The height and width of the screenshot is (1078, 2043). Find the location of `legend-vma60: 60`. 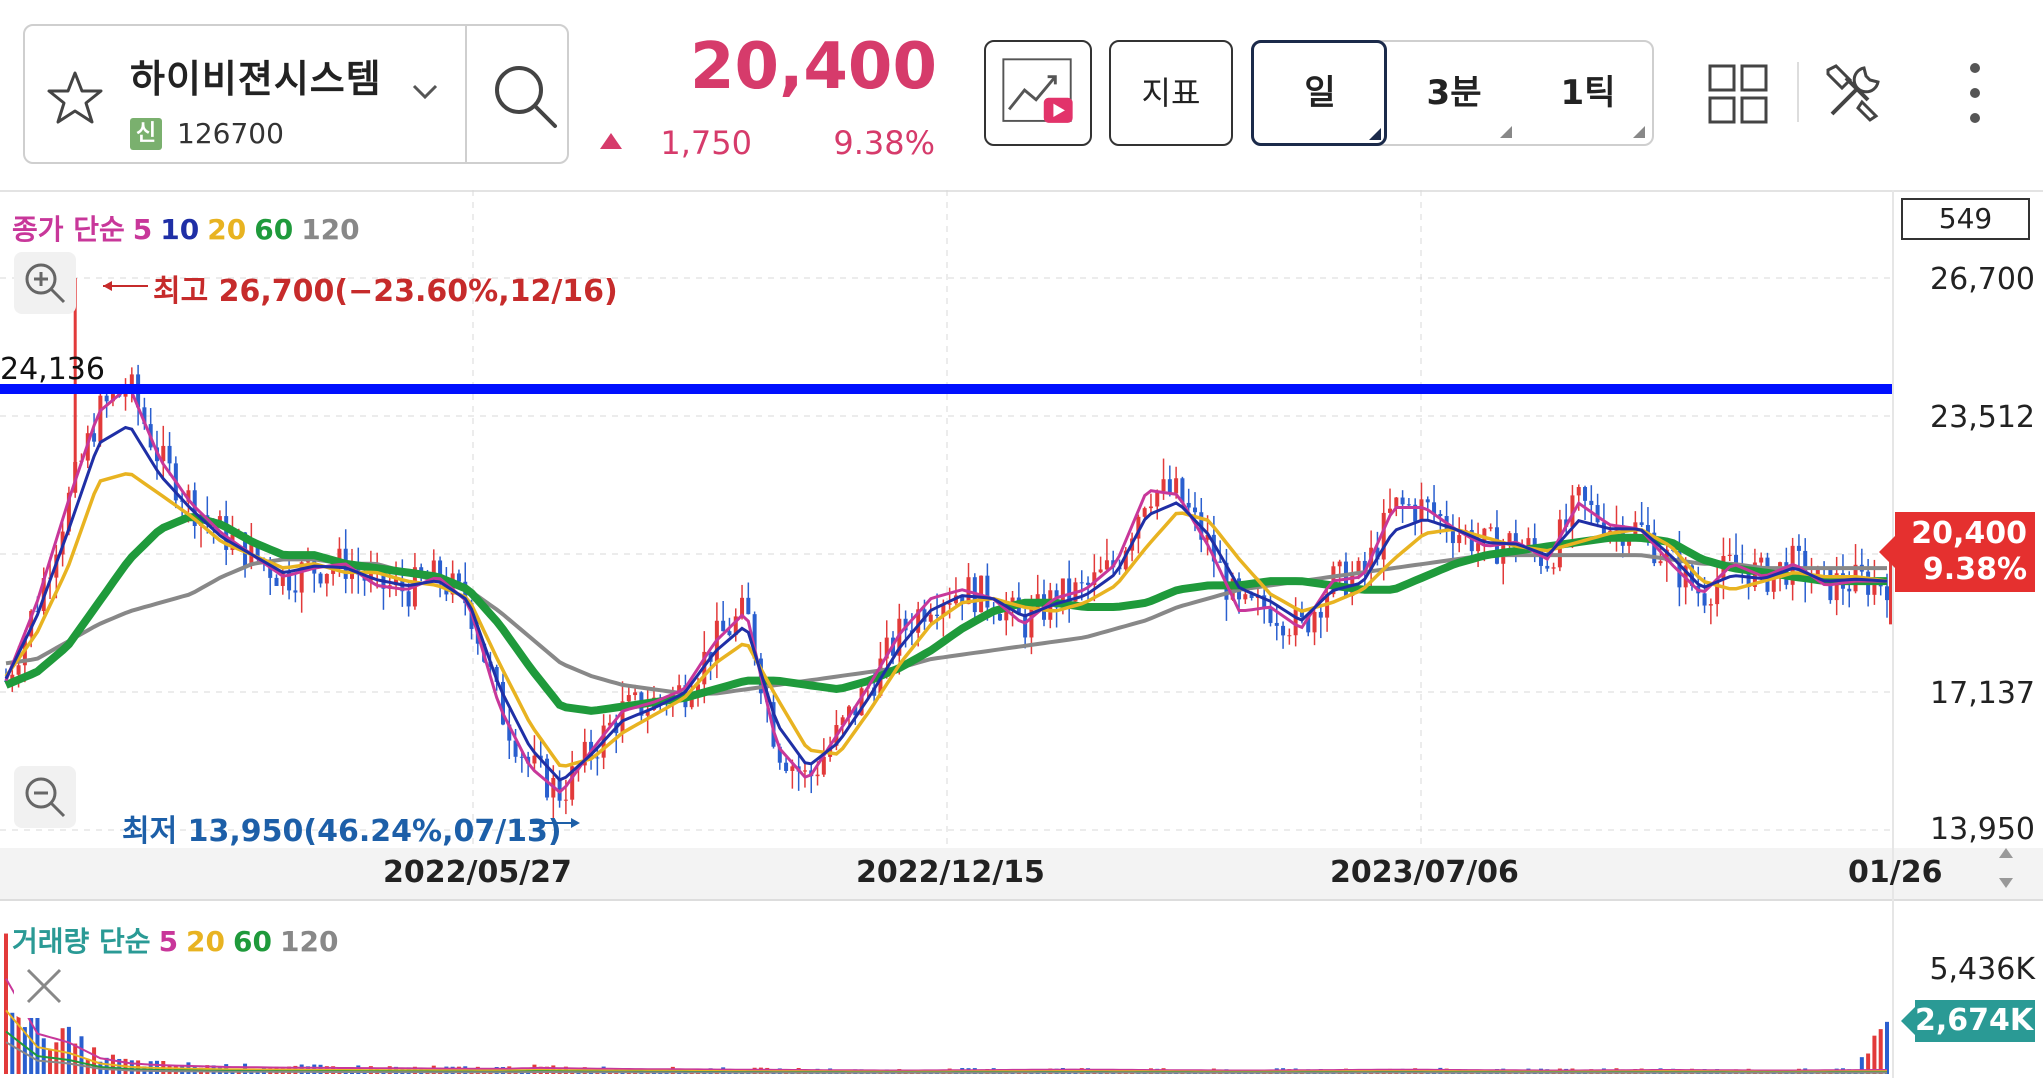

legend-vma60: 60 is located at coordinates (252, 941).